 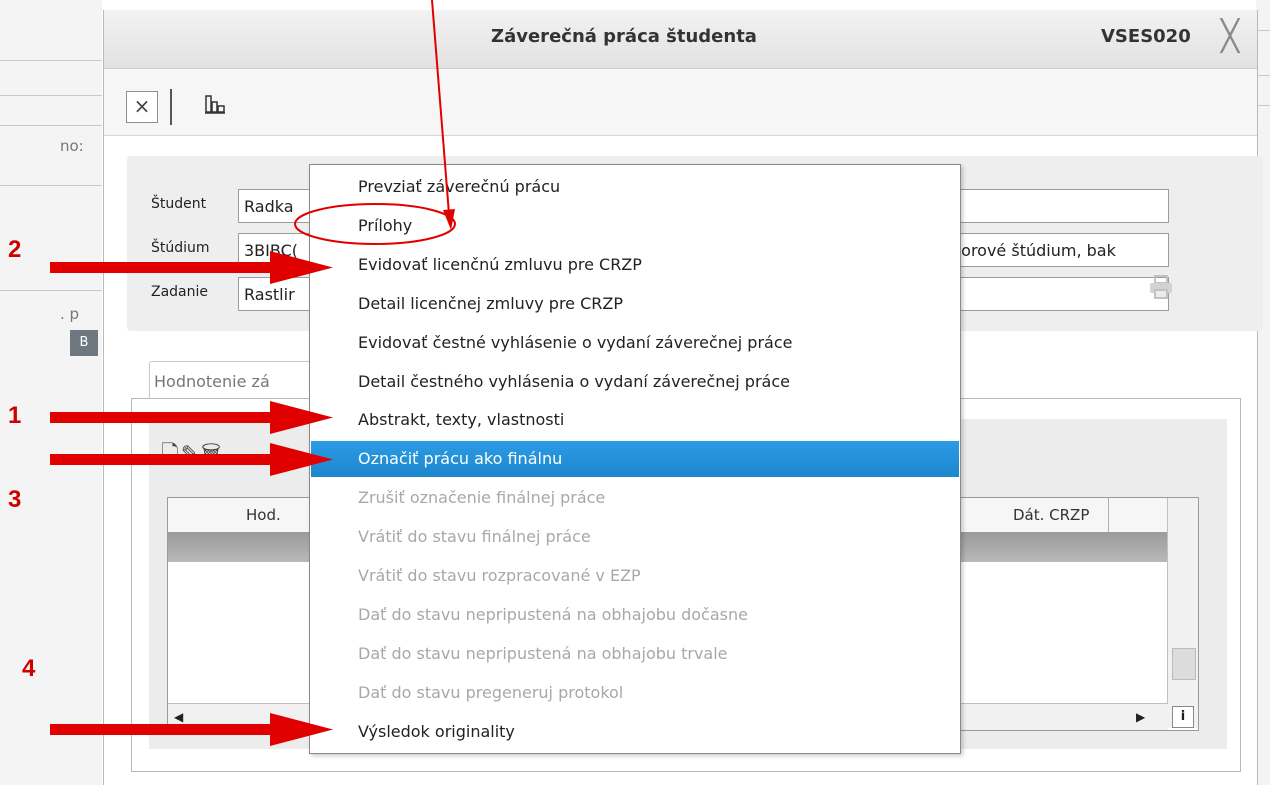 I want to click on new-record-icon: 🗋, so click(x=171, y=454).